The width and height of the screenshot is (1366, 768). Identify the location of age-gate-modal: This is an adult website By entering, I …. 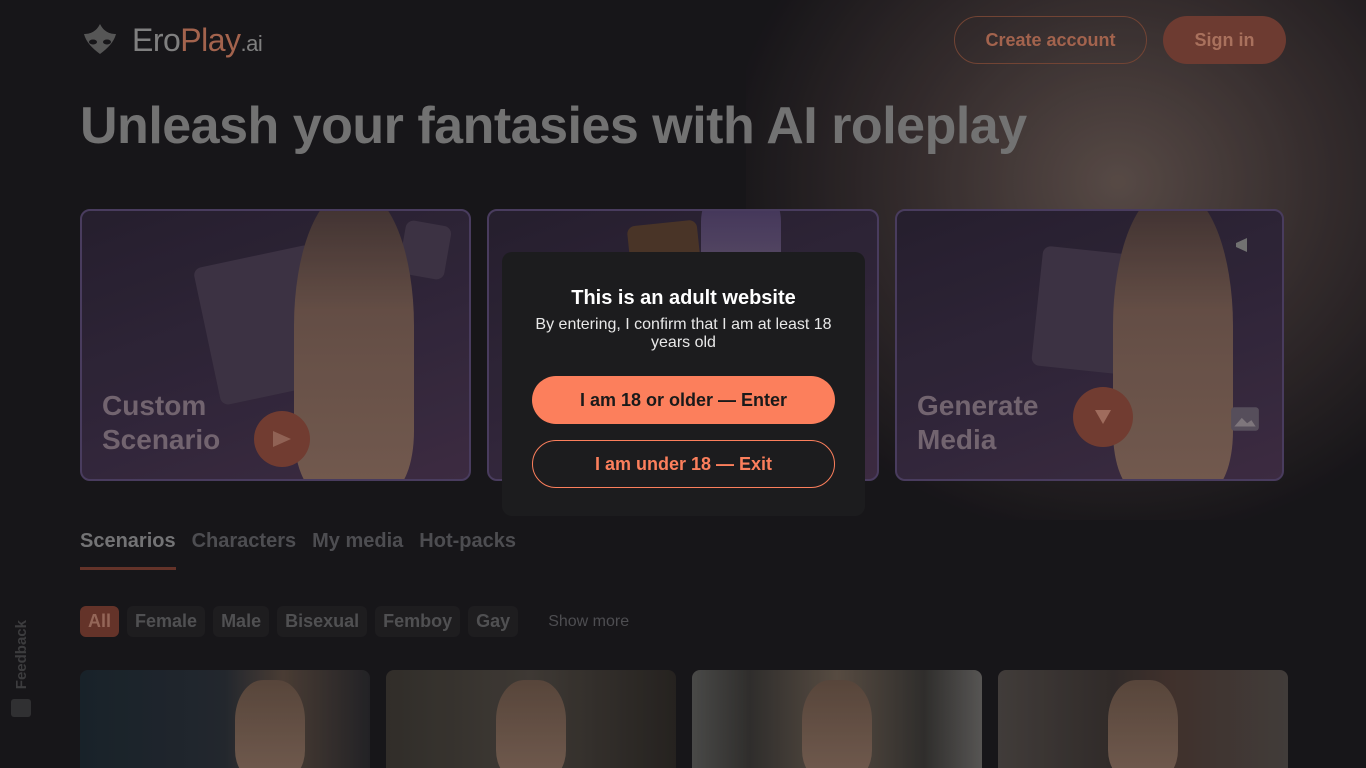
(683, 384).